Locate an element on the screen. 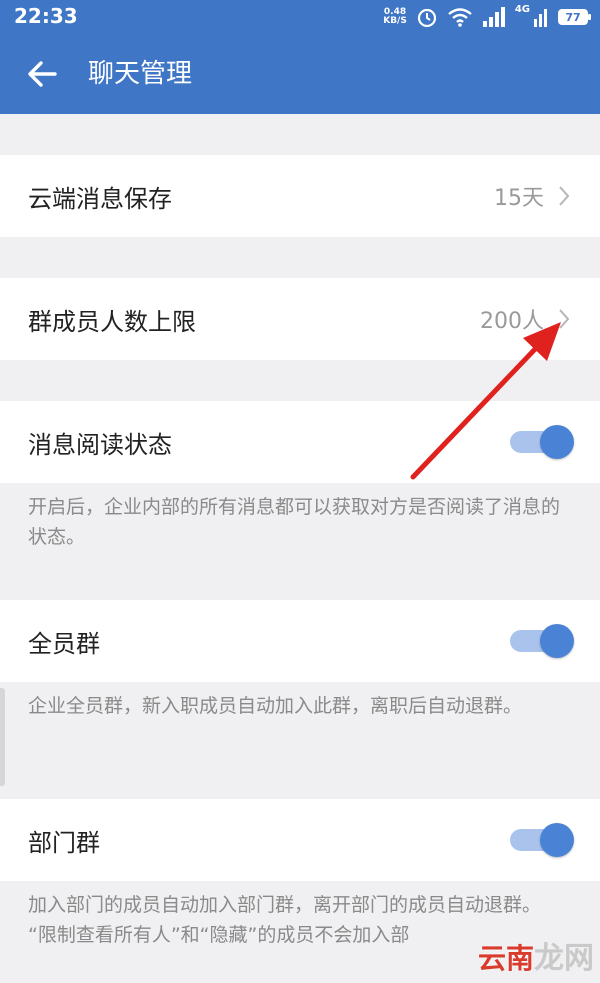 The image size is (600, 983). signal-icon-secondary is located at coordinates (540, 18).